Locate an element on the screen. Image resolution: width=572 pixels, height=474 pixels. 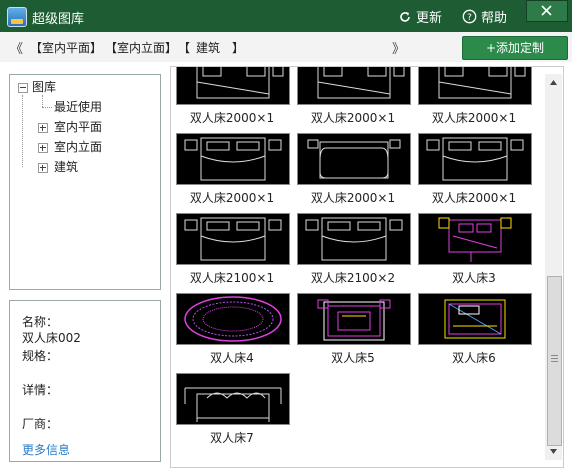
name-value: 双人床002 is located at coordinates (51, 338).